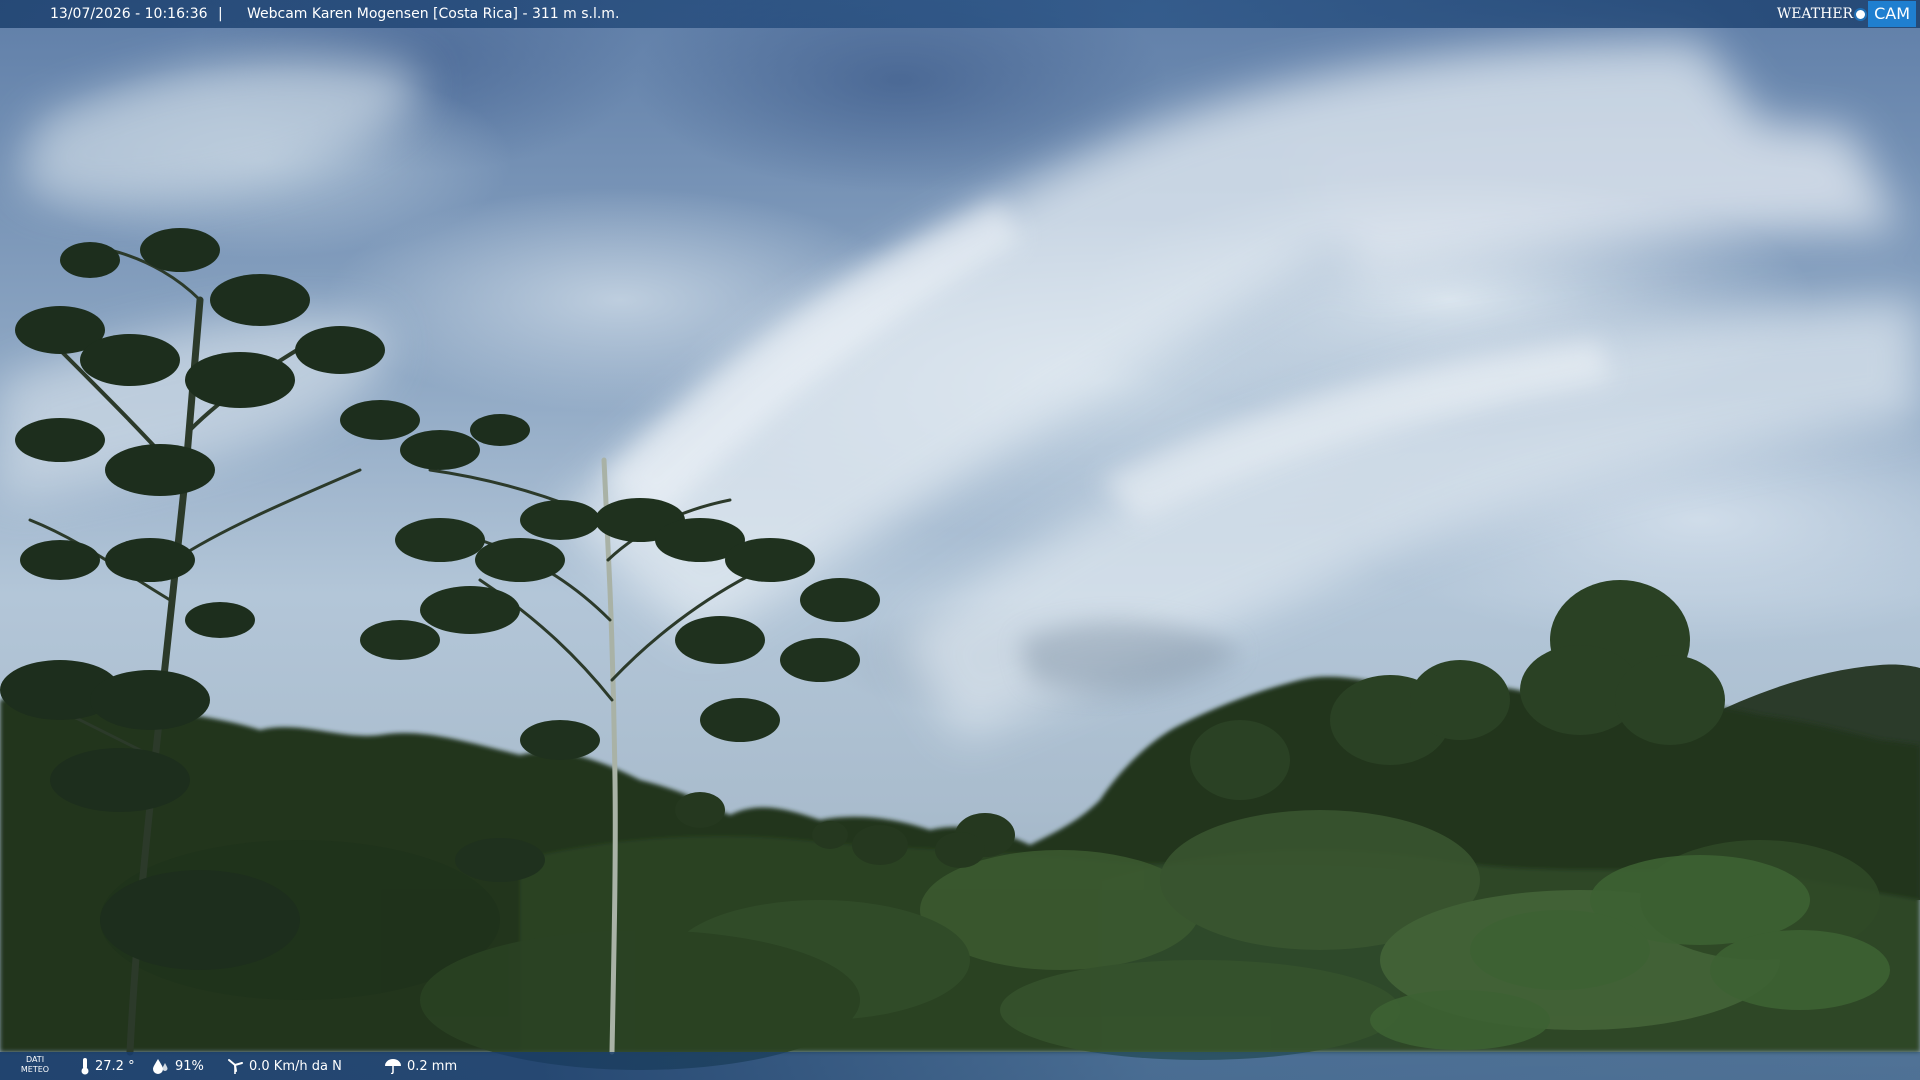 Image resolution: width=1920 pixels, height=1080 pixels. Describe the element at coordinates (161, 1066) in the screenshot. I see `humidity-drop-icon` at that location.